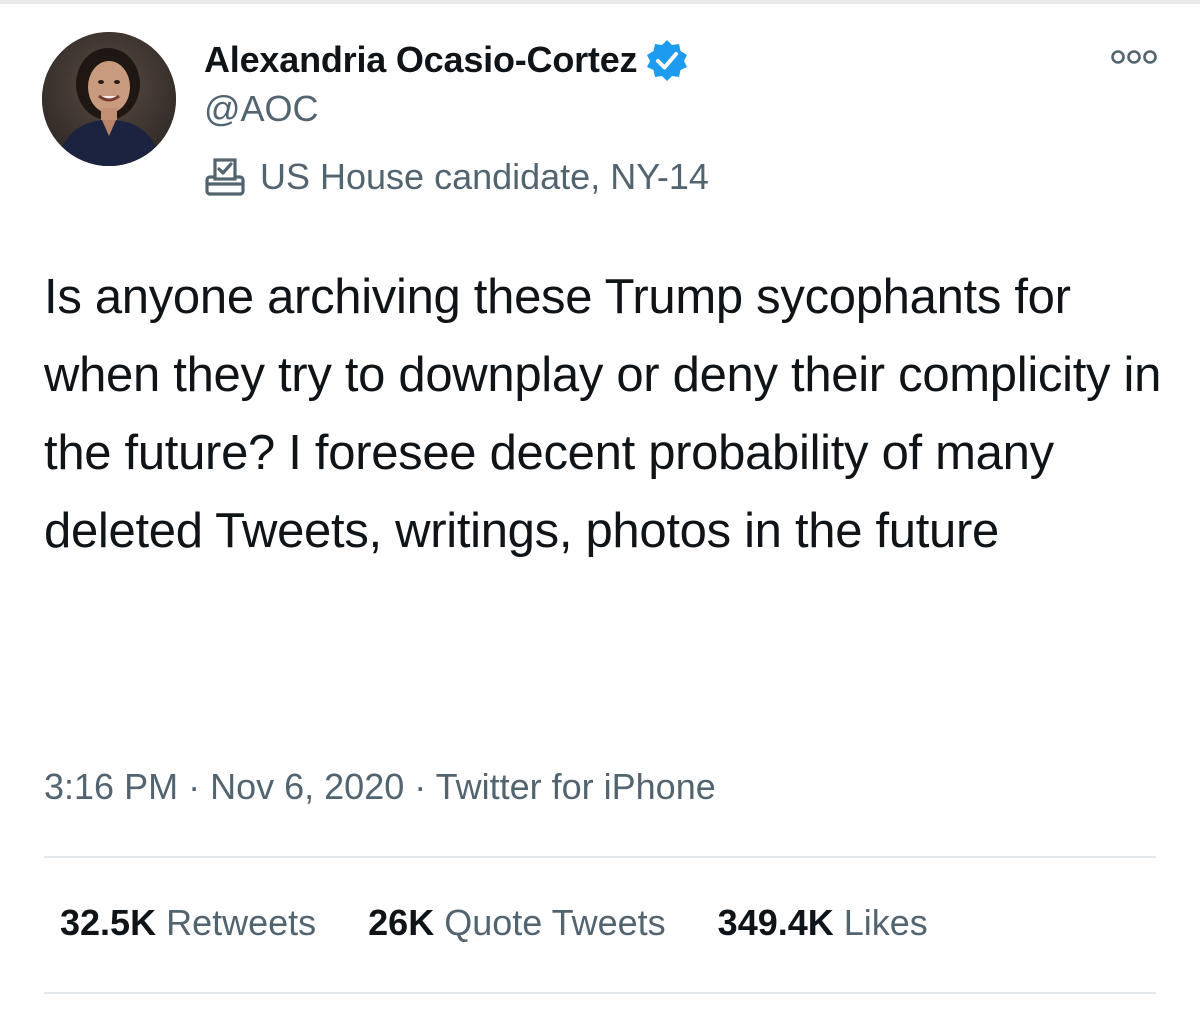  I want to click on top-divider, so click(600, 2).